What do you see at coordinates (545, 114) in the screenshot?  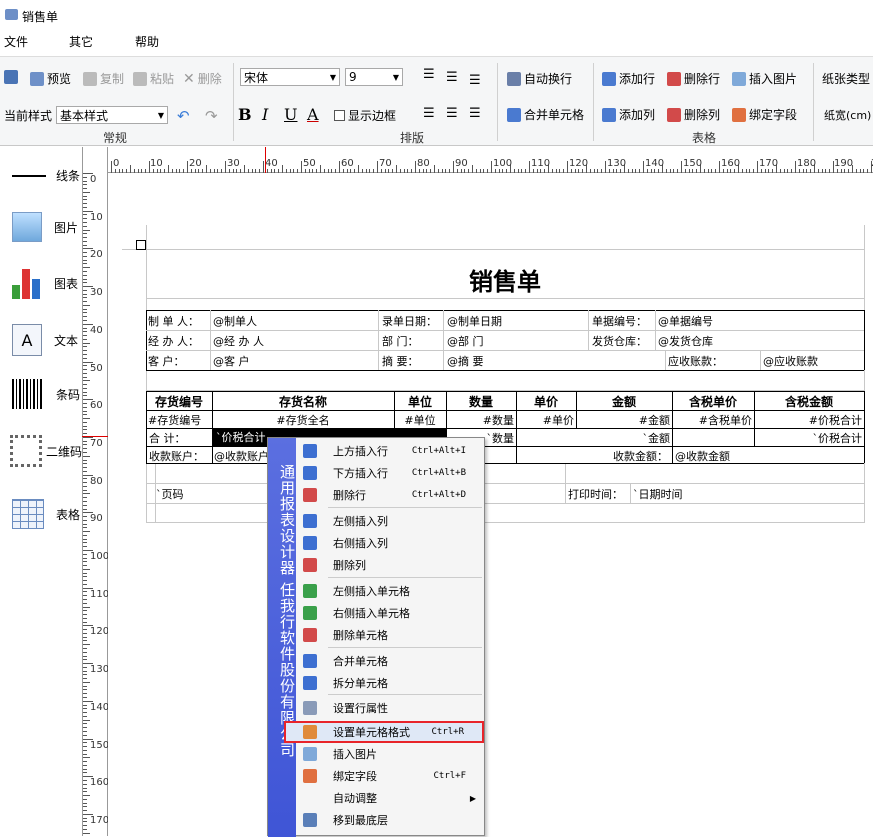 I see `merge-cells-button: 合并单元格` at bounding box center [545, 114].